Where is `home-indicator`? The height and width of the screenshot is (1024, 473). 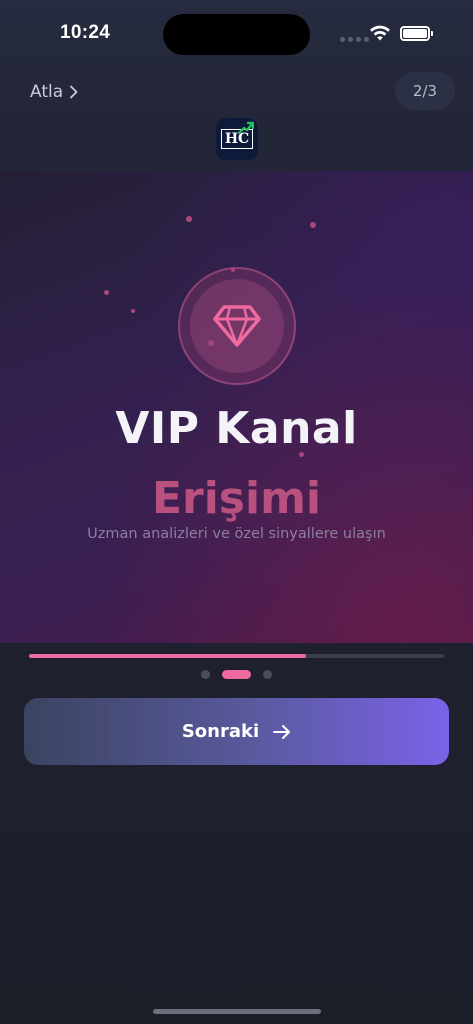
home-indicator is located at coordinates (237, 1011).